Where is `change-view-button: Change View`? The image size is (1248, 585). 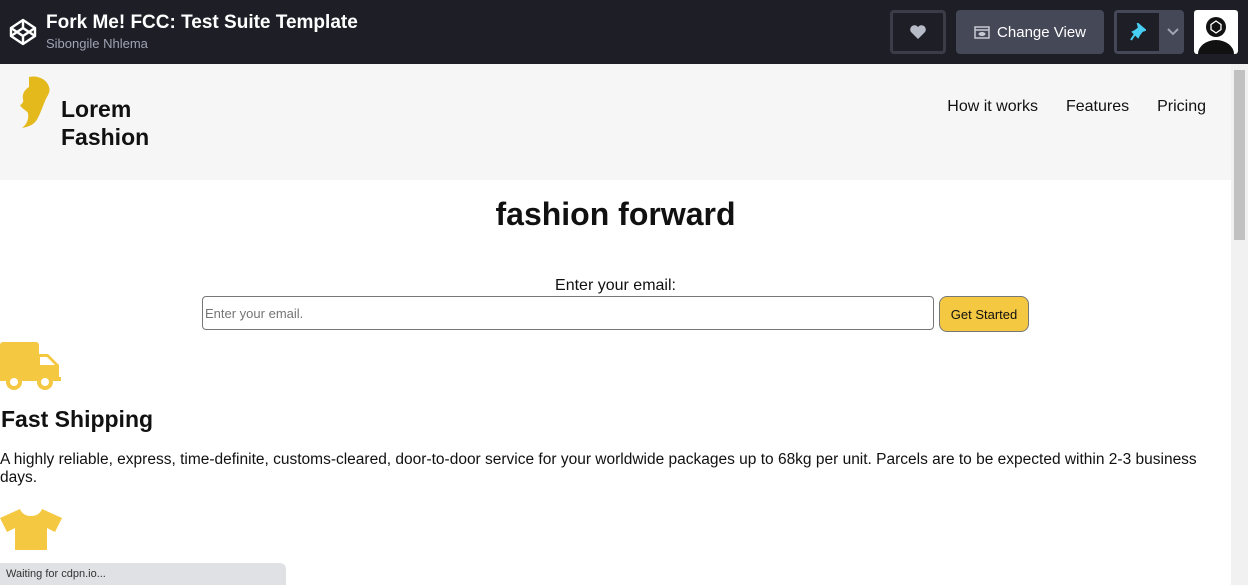
change-view-button: Change View is located at coordinates (1030, 32).